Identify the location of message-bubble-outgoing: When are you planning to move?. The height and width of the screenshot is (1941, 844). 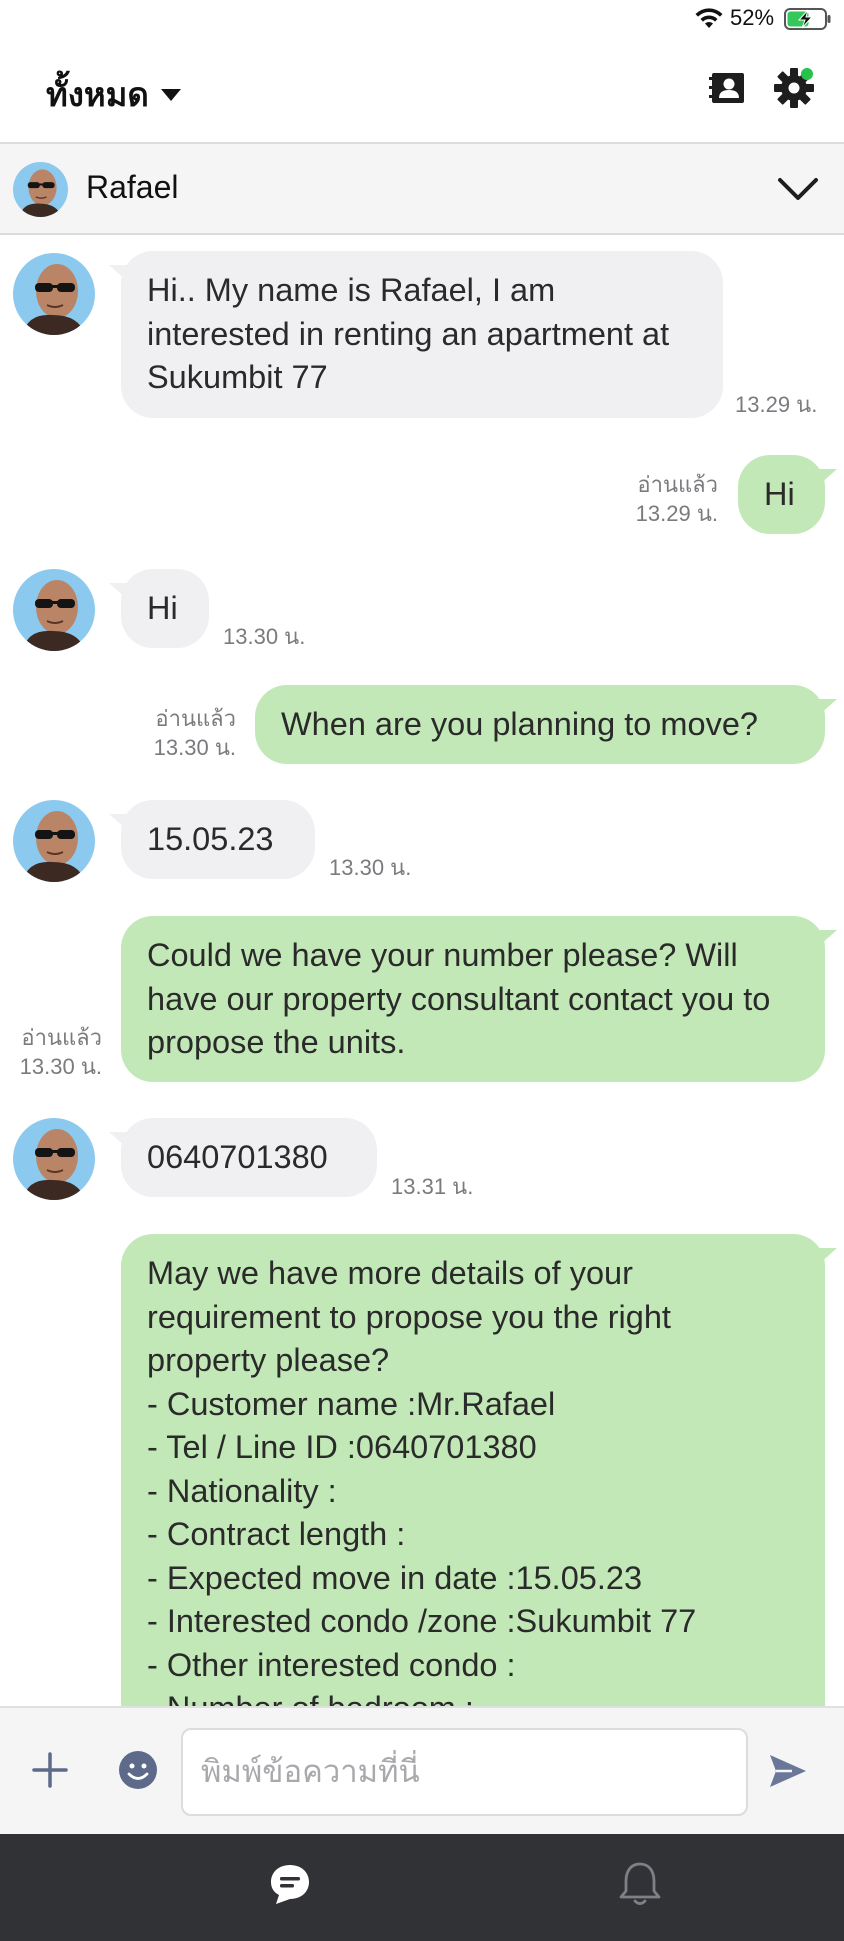
(546, 724).